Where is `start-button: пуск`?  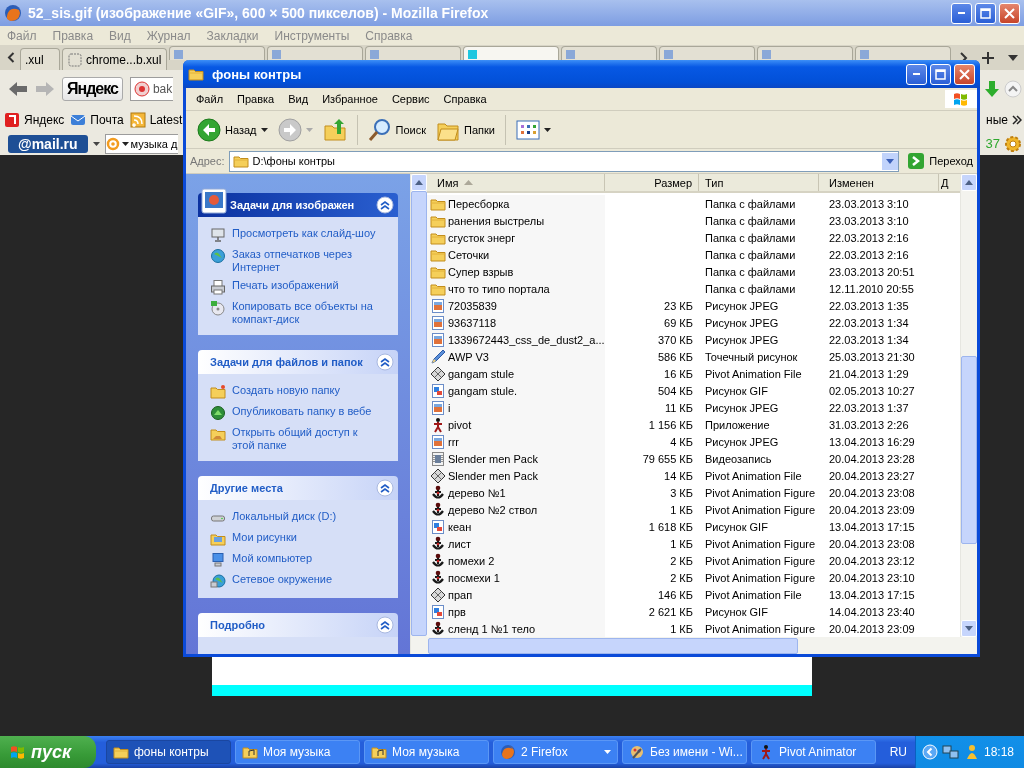 start-button: пуск is located at coordinates (48, 752).